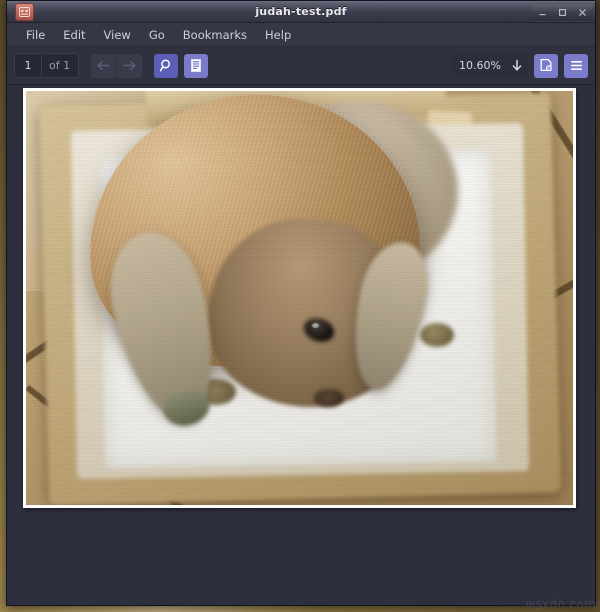 This screenshot has height=612, width=600. Describe the element at coordinates (560, 604) in the screenshot. I see `site-watermark: wsxdn.com` at that location.